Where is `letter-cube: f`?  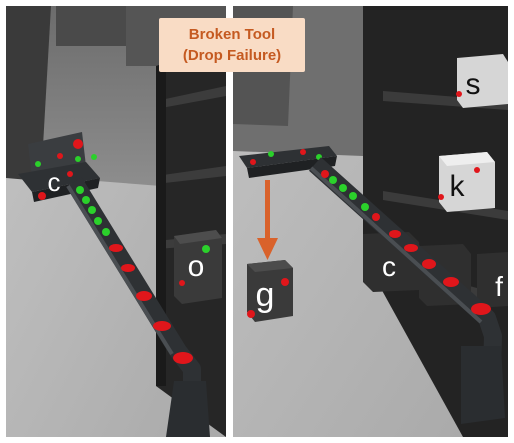 letter-cube: f is located at coordinates (492, 280).